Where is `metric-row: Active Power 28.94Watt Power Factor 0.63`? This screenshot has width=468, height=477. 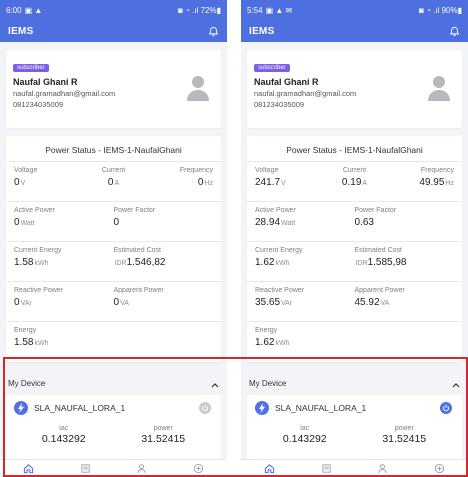 metric-row: Active Power 28.94Watt Power Factor 0.63 is located at coordinates (354, 222).